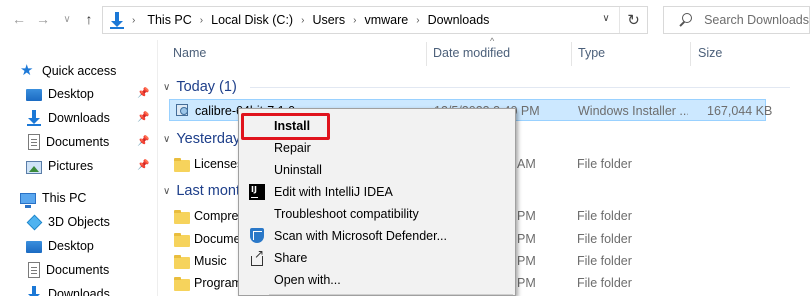  What do you see at coordinates (34, 167) in the screenshot?
I see `pictures-icon` at bounding box center [34, 167].